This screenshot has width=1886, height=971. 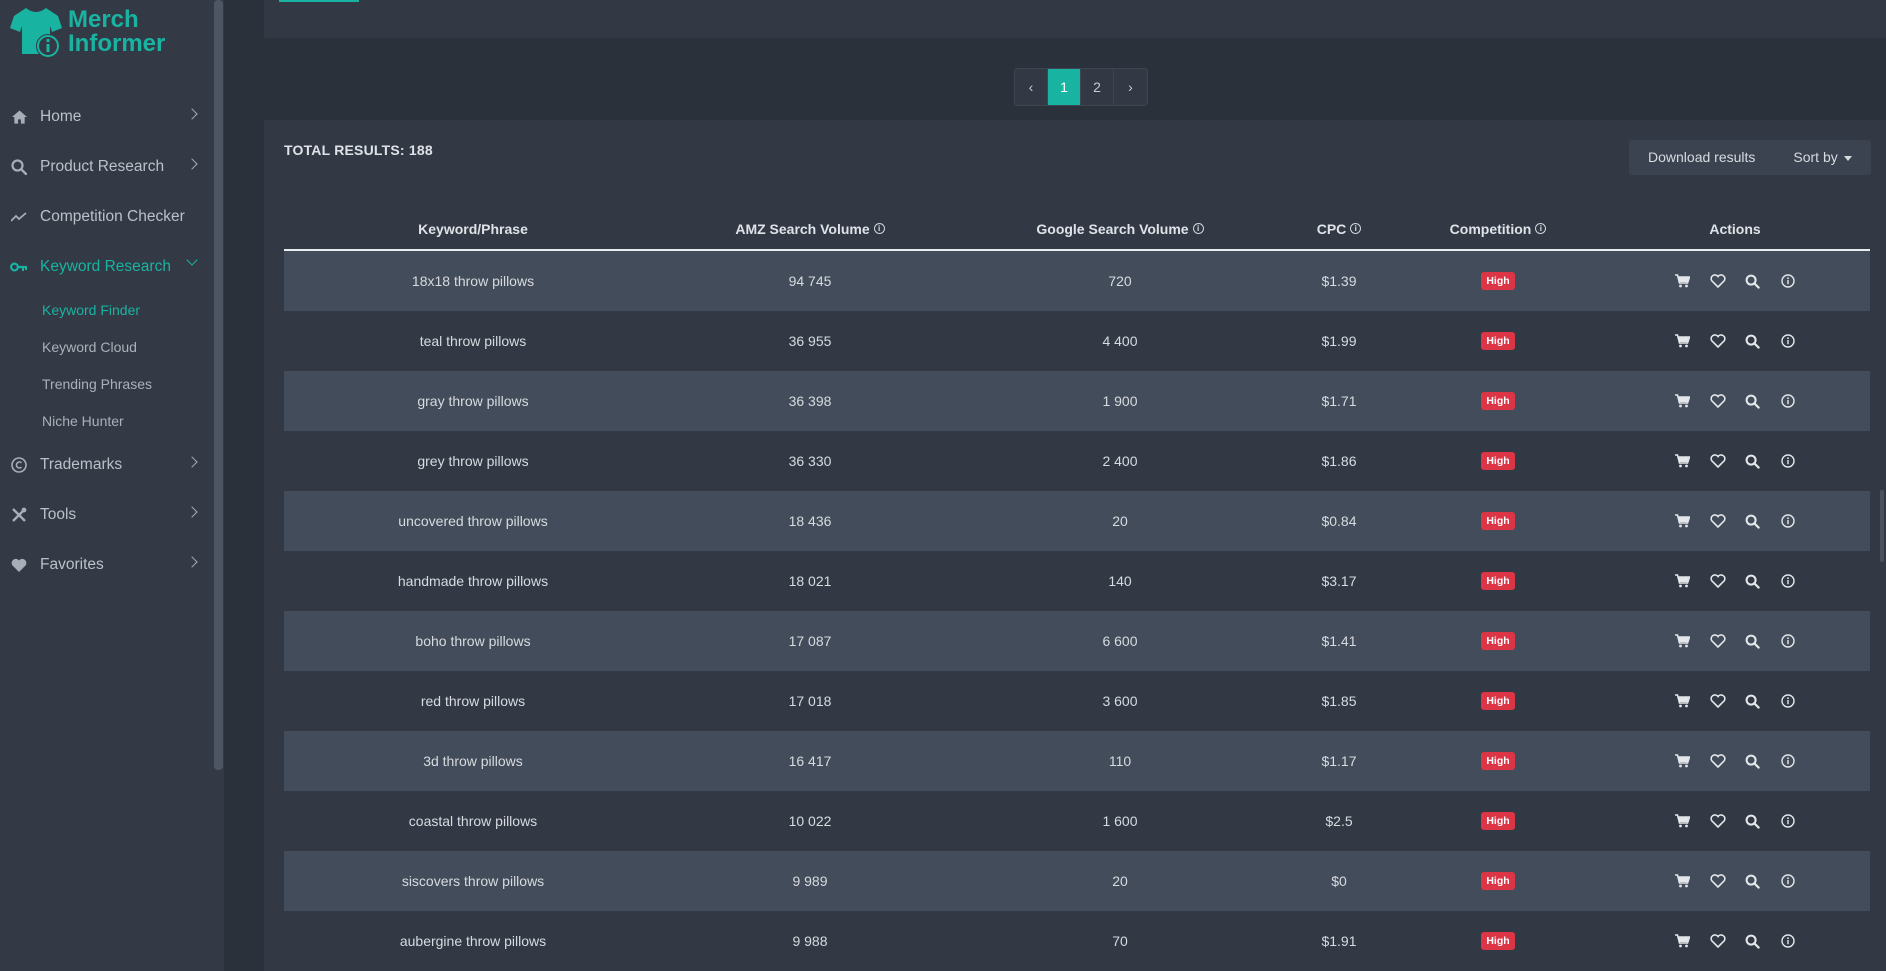 I want to click on header-competition: Competition i, so click(x=1498, y=228).